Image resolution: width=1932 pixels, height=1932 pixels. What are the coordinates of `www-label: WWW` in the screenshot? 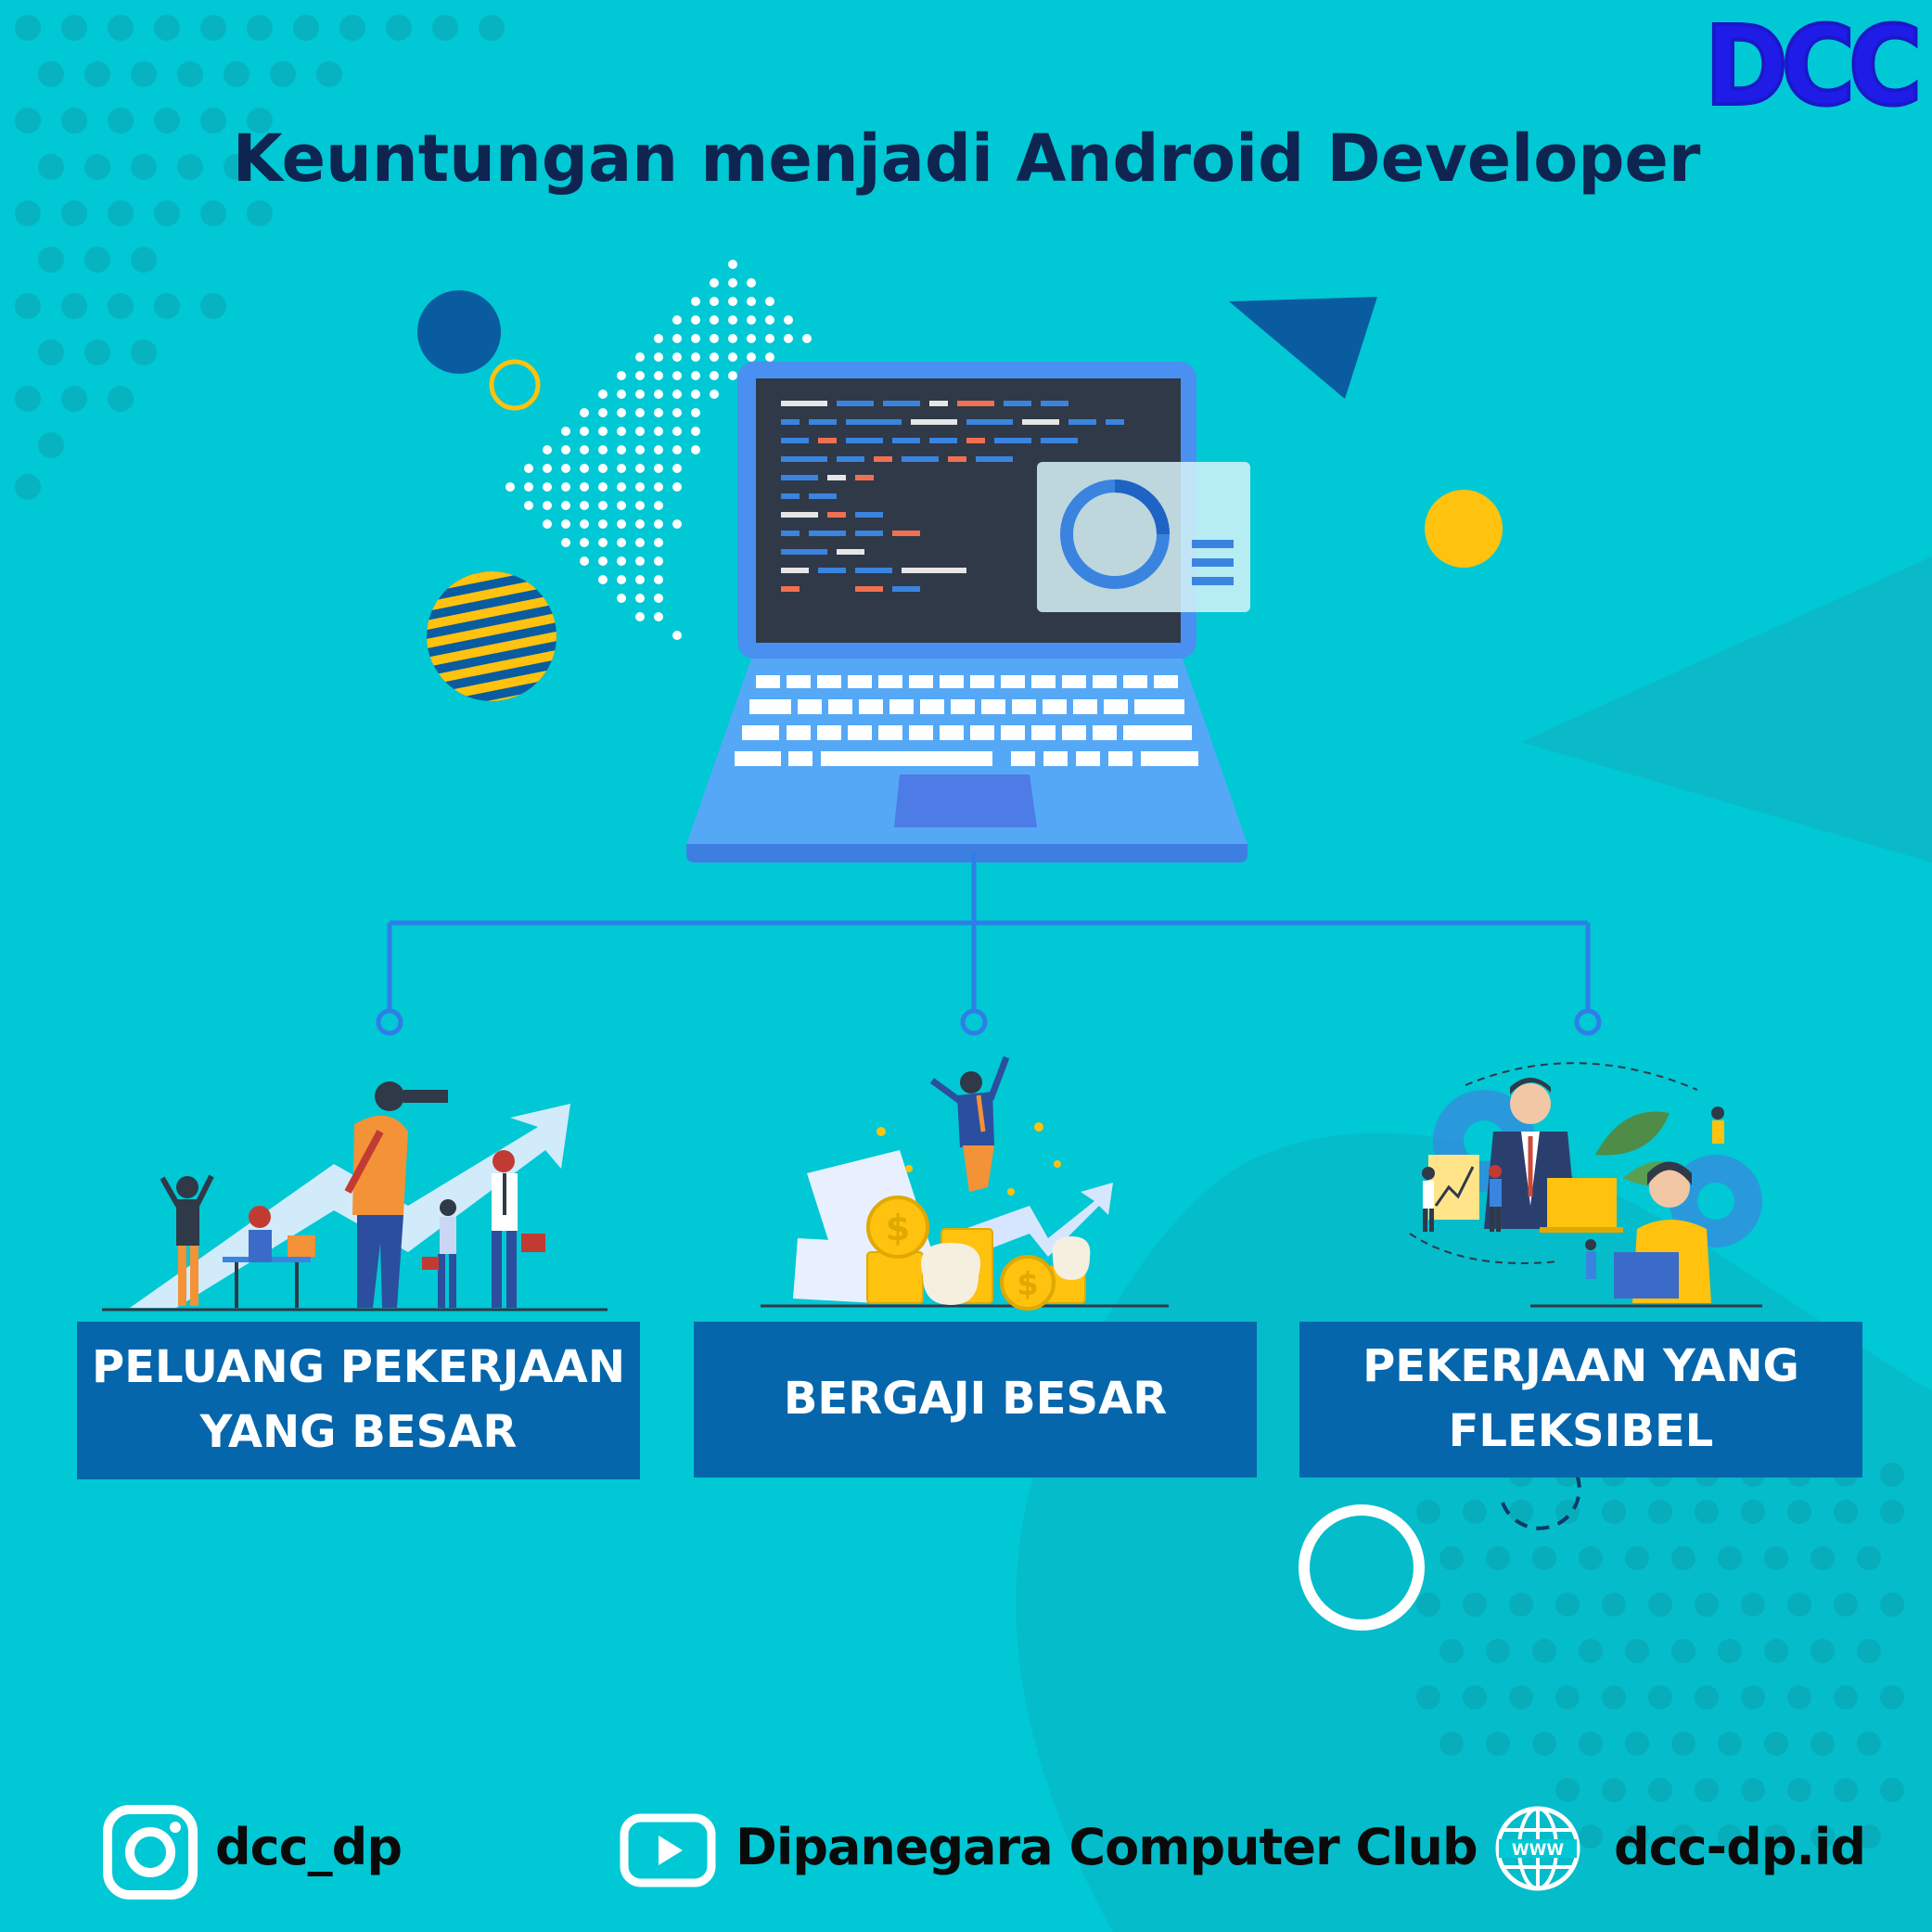 It's located at (1538, 1850).